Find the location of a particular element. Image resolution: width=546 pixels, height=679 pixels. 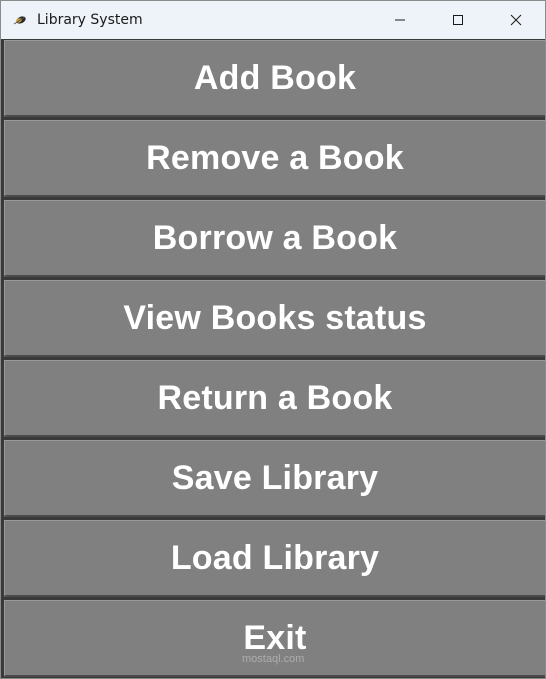

save-library-button: Save Library is located at coordinates (274, 478).